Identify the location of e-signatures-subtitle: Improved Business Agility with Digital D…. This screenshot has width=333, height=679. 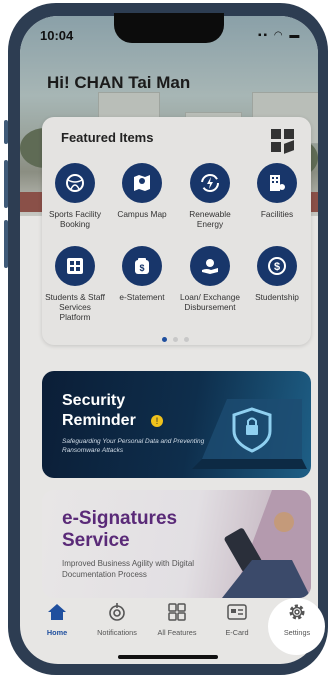
(128, 569).